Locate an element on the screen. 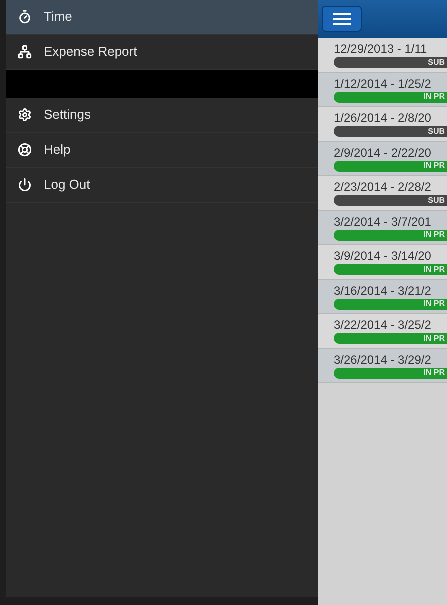 The height and width of the screenshot is (605, 447). menu-button is located at coordinates (342, 19).